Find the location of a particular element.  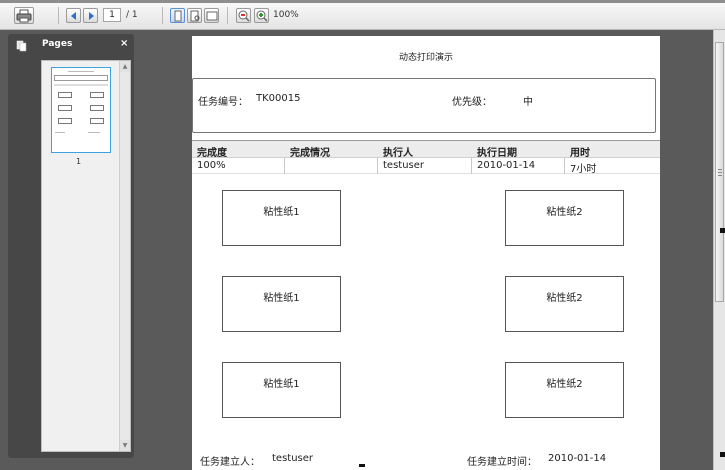

toolbar: / 1 is located at coordinates (362, 15).